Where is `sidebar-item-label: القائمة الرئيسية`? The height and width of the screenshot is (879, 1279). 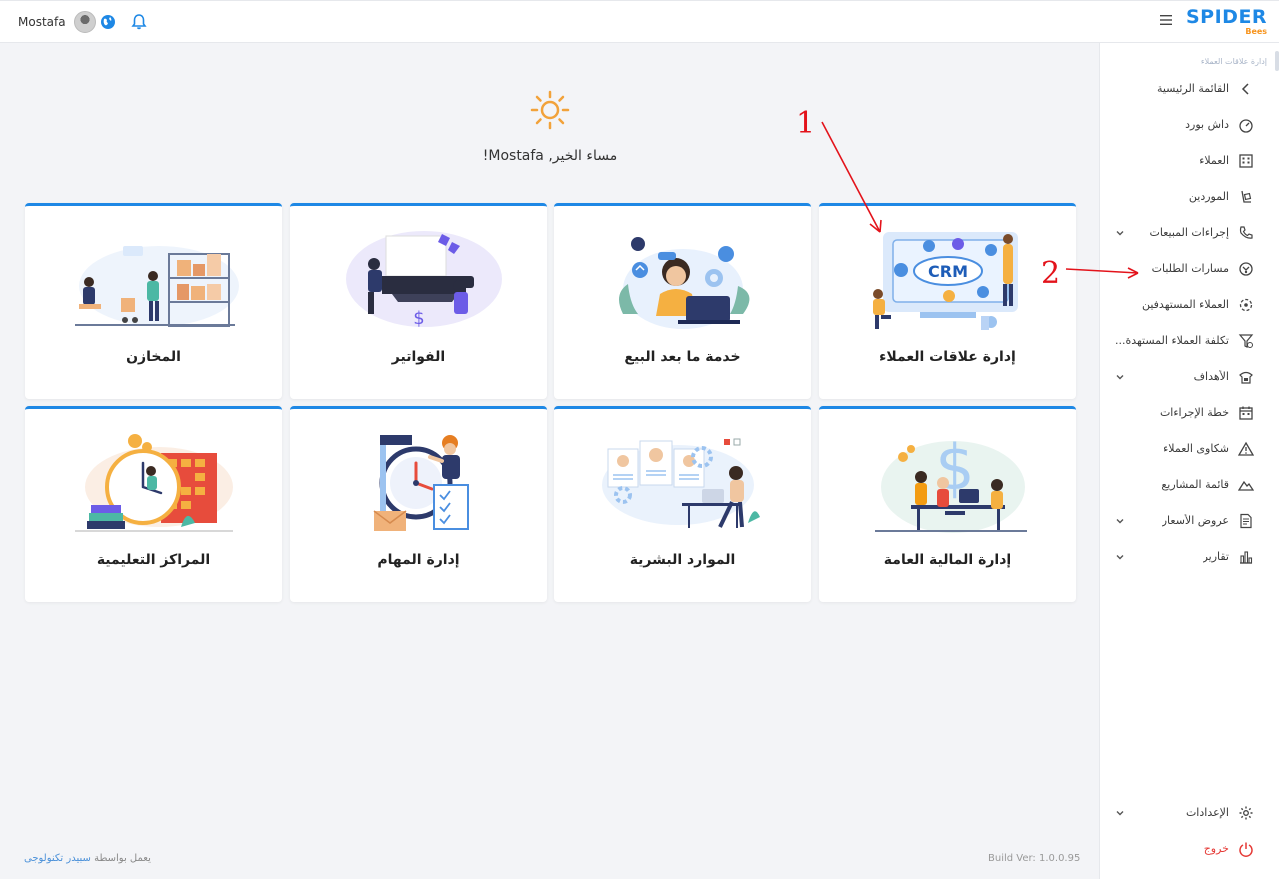 sidebar-item-label: القائمة الرئيسية is located at coordinates (1192, 88).